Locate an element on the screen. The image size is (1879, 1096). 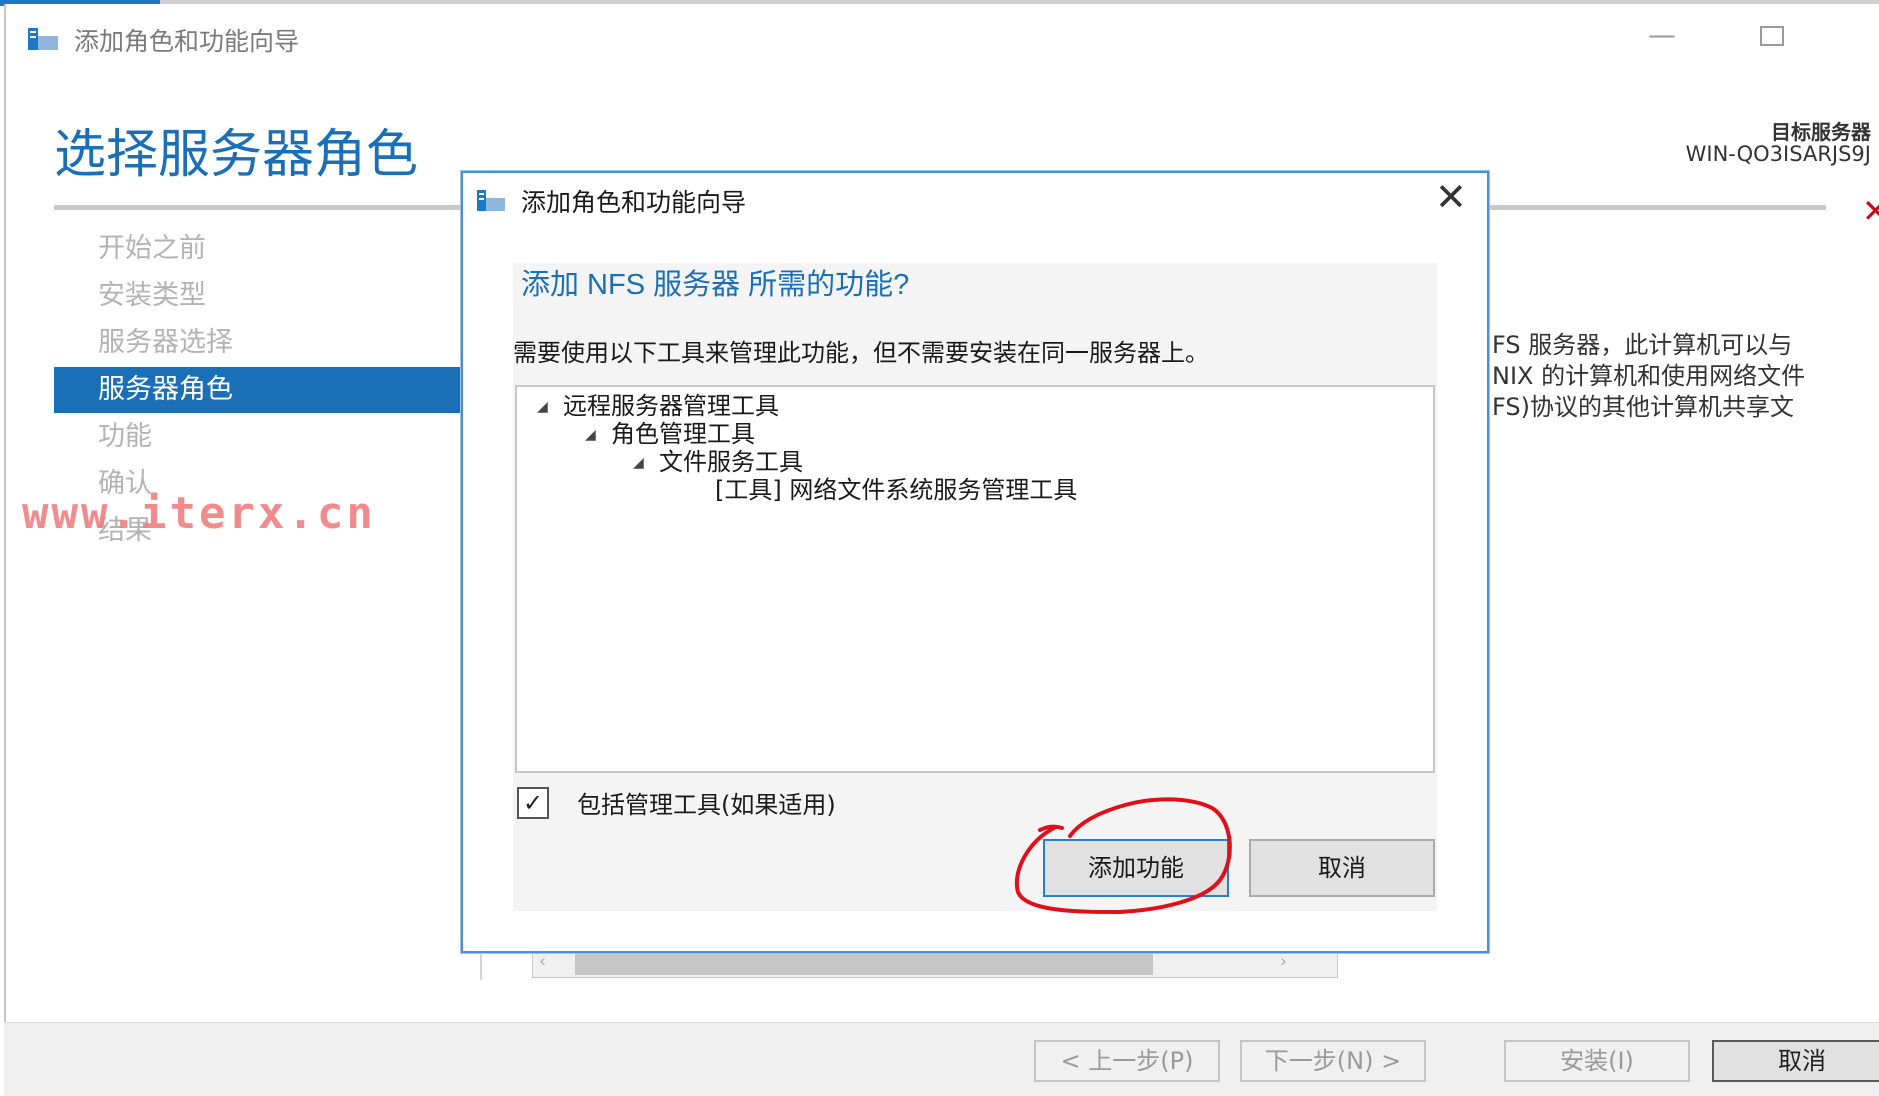
page-title: 选择服务器角色 is located at coordinates (236, 155).